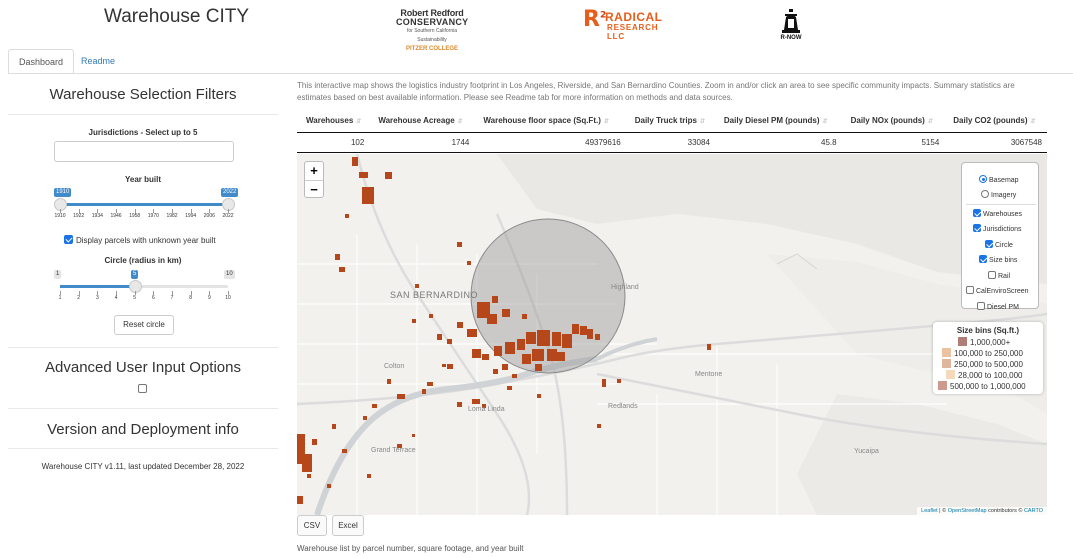  What do you see at coordinates (982, 386) in the screenshot?
I see `legend-item: 500,000 to 1,000,000` at bounding box center [982, 386].